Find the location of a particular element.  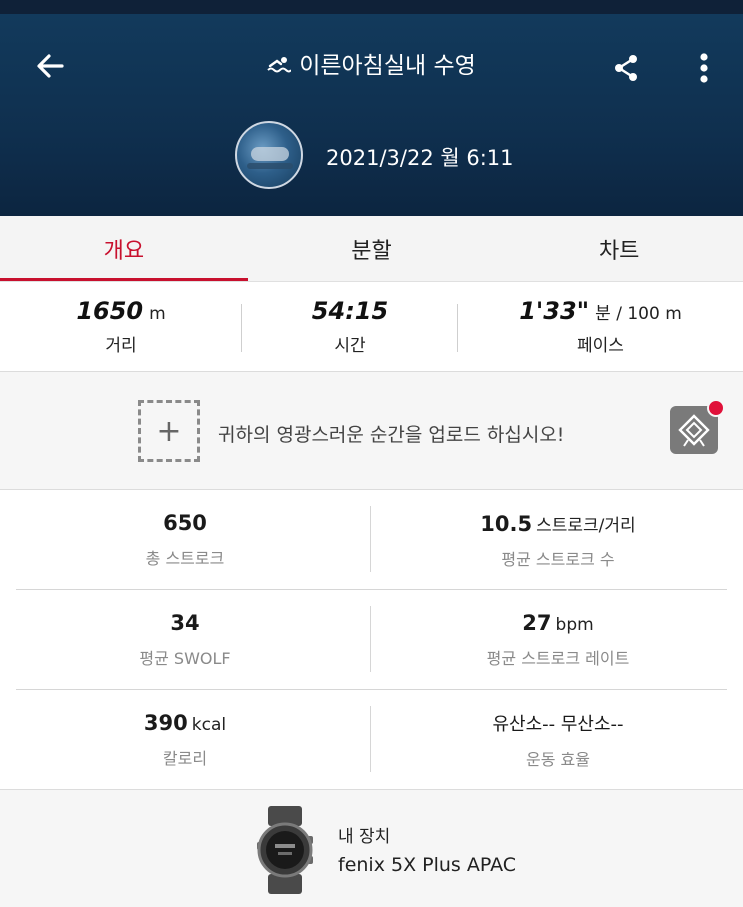

upload-prompt: 귀하의 영광스러운 순간을 업로드 하십시오! is located at coordinates (391, 433).